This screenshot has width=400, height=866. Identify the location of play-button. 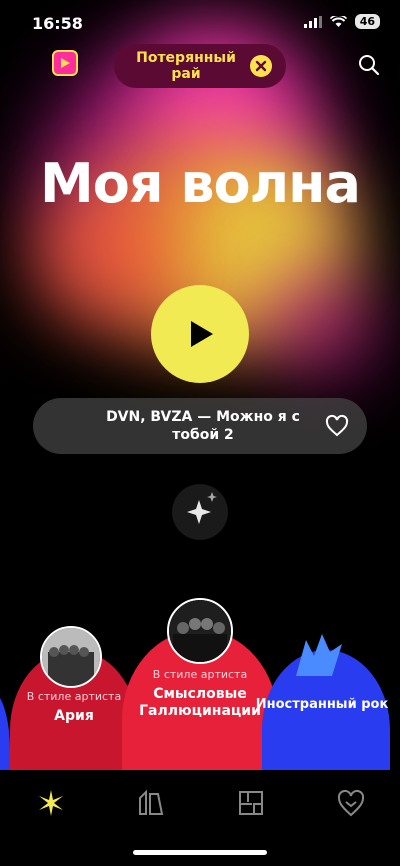
(200, 334).